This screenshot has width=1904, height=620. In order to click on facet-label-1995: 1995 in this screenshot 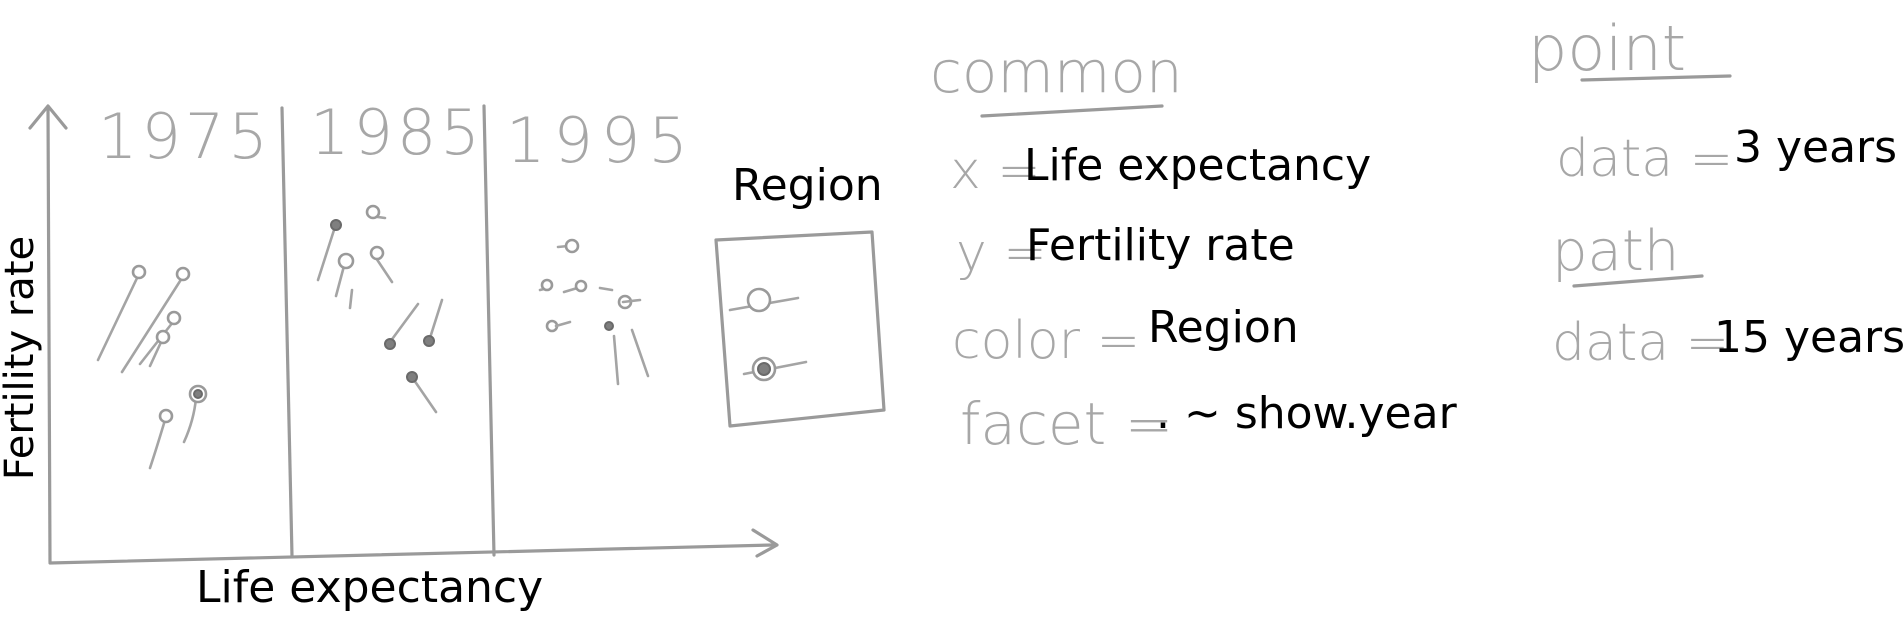, I will do `click(601, 140)`.